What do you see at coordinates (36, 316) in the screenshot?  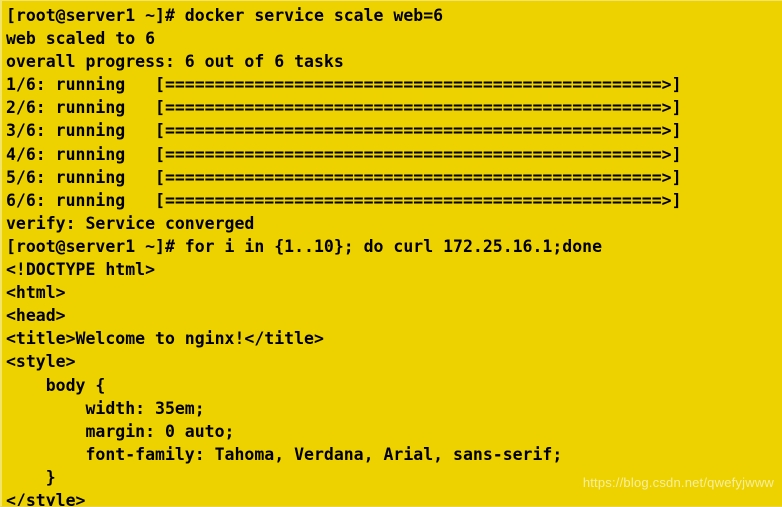 I see `terminal-line: <head>` at bounding box center [36, 316].